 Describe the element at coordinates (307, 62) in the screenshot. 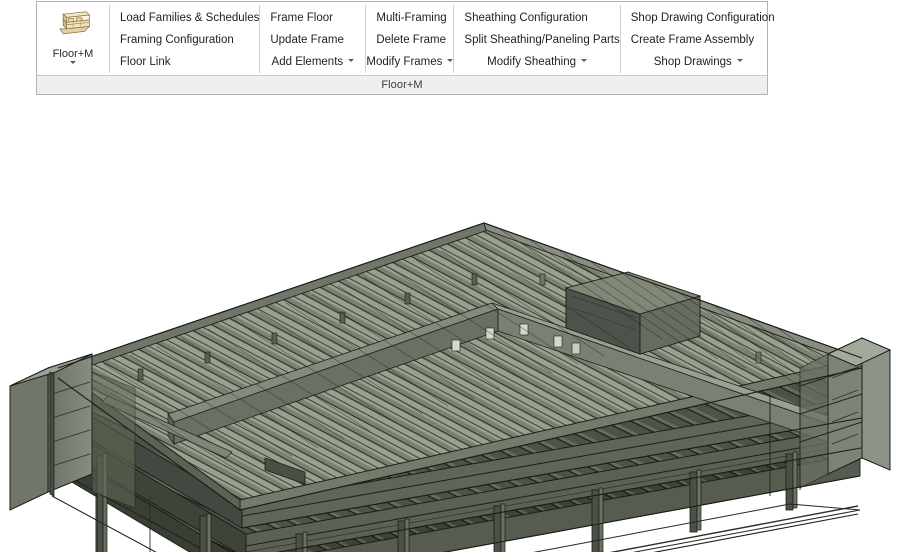

I see `add-elements-label: Add Elements` at that location.